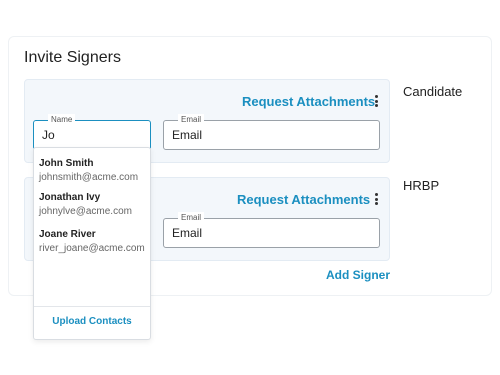 The height and width of the screenshot is (375, 500). I want to click on add-signer-button: Add Signer, so click(358, 275).